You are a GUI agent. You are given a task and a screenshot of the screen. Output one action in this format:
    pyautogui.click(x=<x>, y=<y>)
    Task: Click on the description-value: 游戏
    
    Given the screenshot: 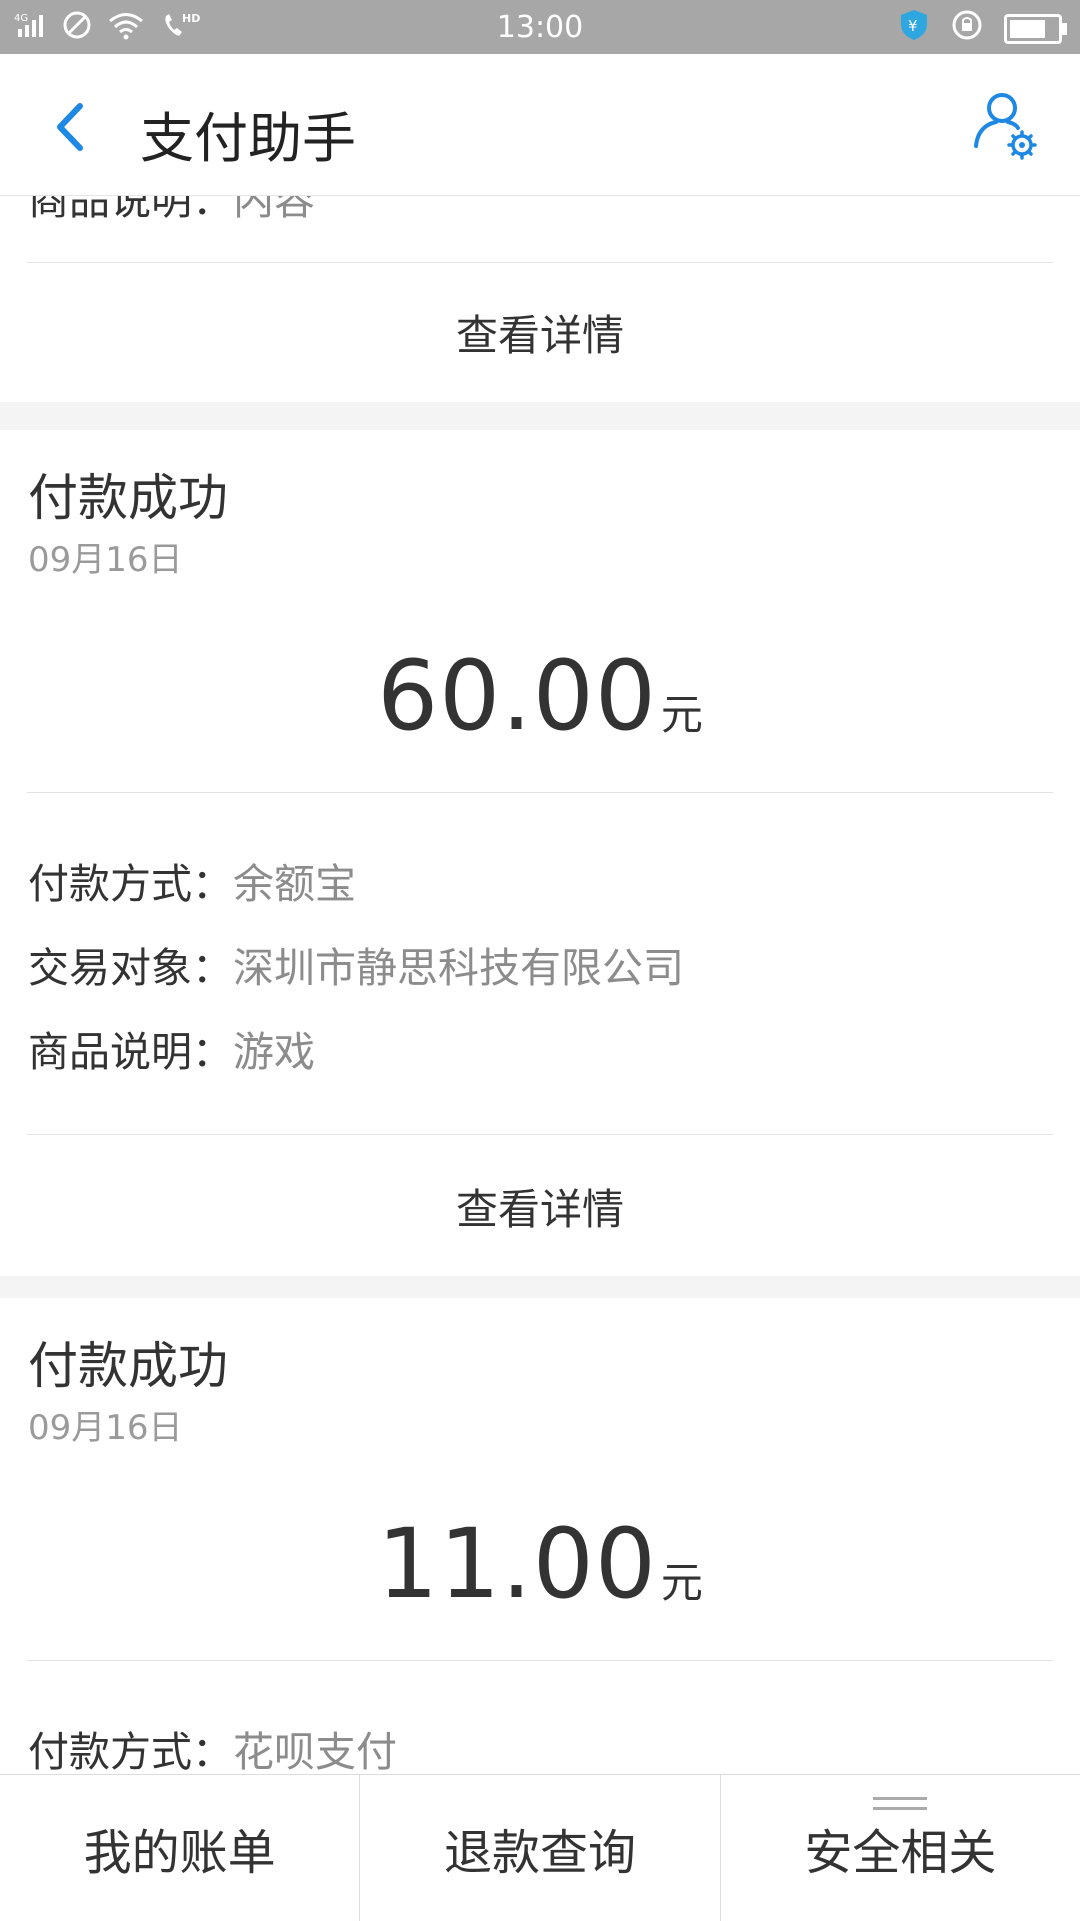 What is the action you would take?
    pyautogui.click(x=274, y=1052)
    